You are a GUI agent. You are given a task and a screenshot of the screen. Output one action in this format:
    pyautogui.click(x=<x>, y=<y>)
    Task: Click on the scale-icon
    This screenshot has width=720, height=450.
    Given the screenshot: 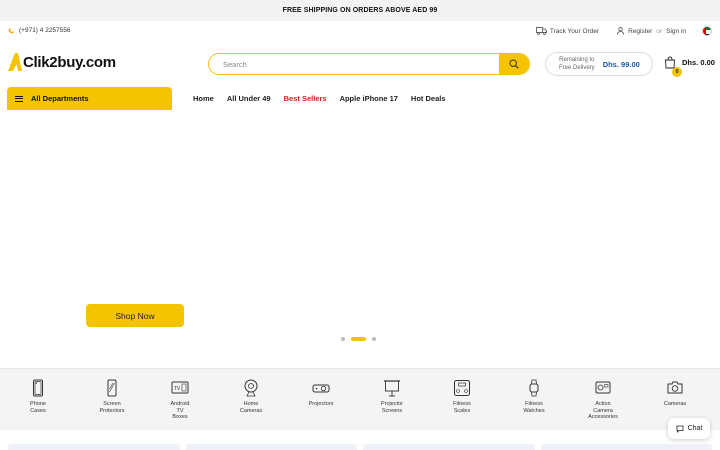 What is the action you would take?
    pyautogui.click(x=462, y=388)
    